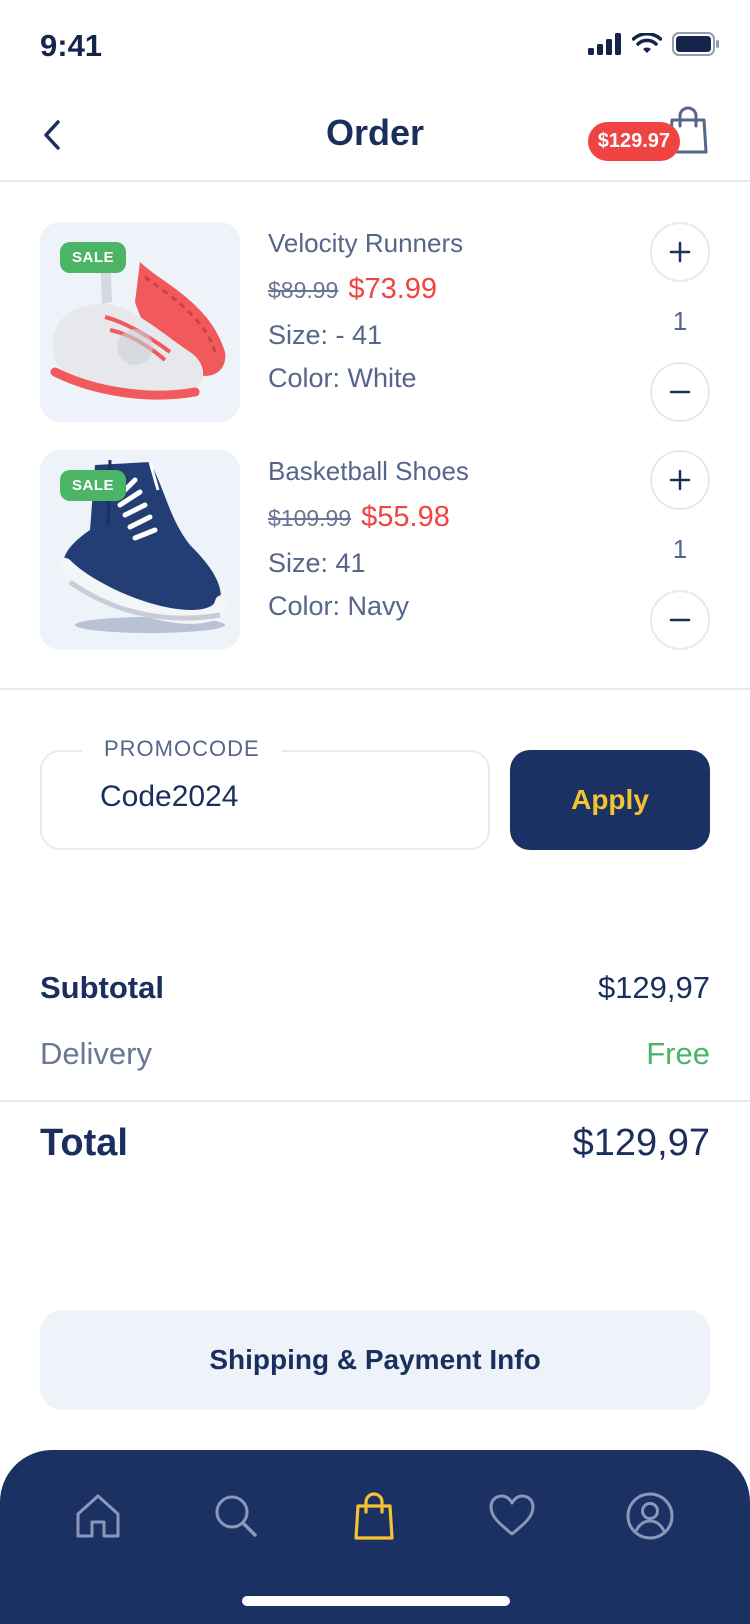  Describe the element at coordinates (375, 45) in the screenshot. I see `status-bar: 9:41` at that location.